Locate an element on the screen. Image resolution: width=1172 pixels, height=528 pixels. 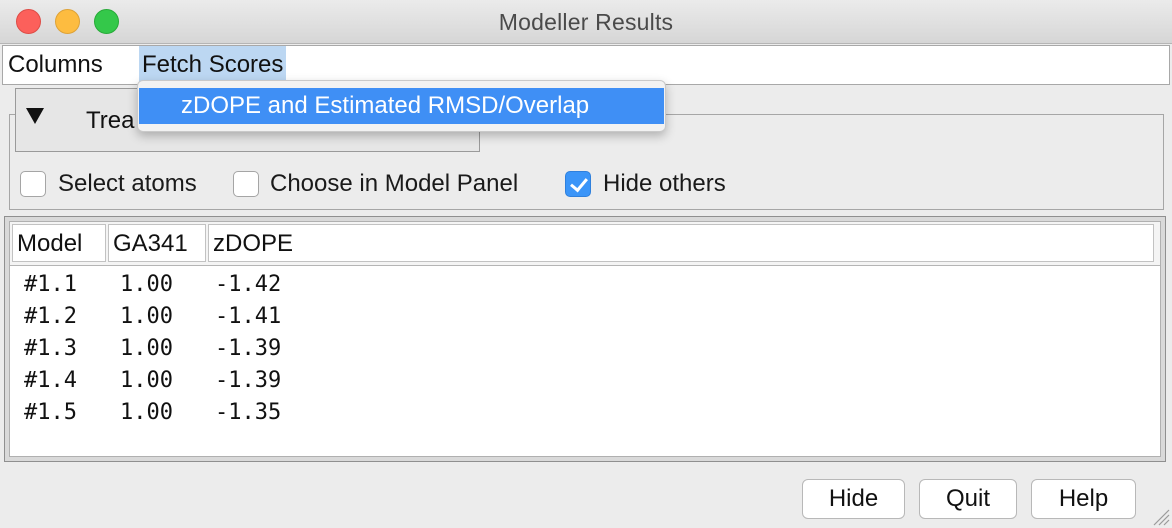
column-header-model: Model is located at coordinates (59, 243).